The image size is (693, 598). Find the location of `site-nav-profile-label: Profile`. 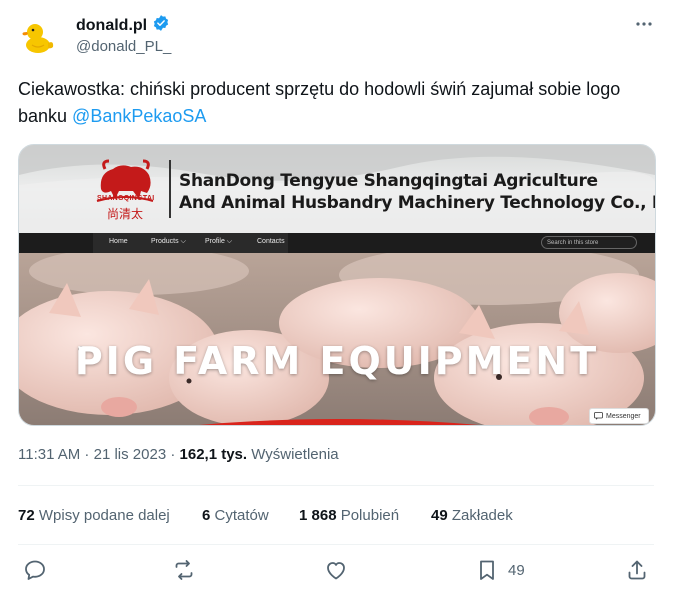

site-nav-profile-label: Profile is located at coordinates (215, 241).